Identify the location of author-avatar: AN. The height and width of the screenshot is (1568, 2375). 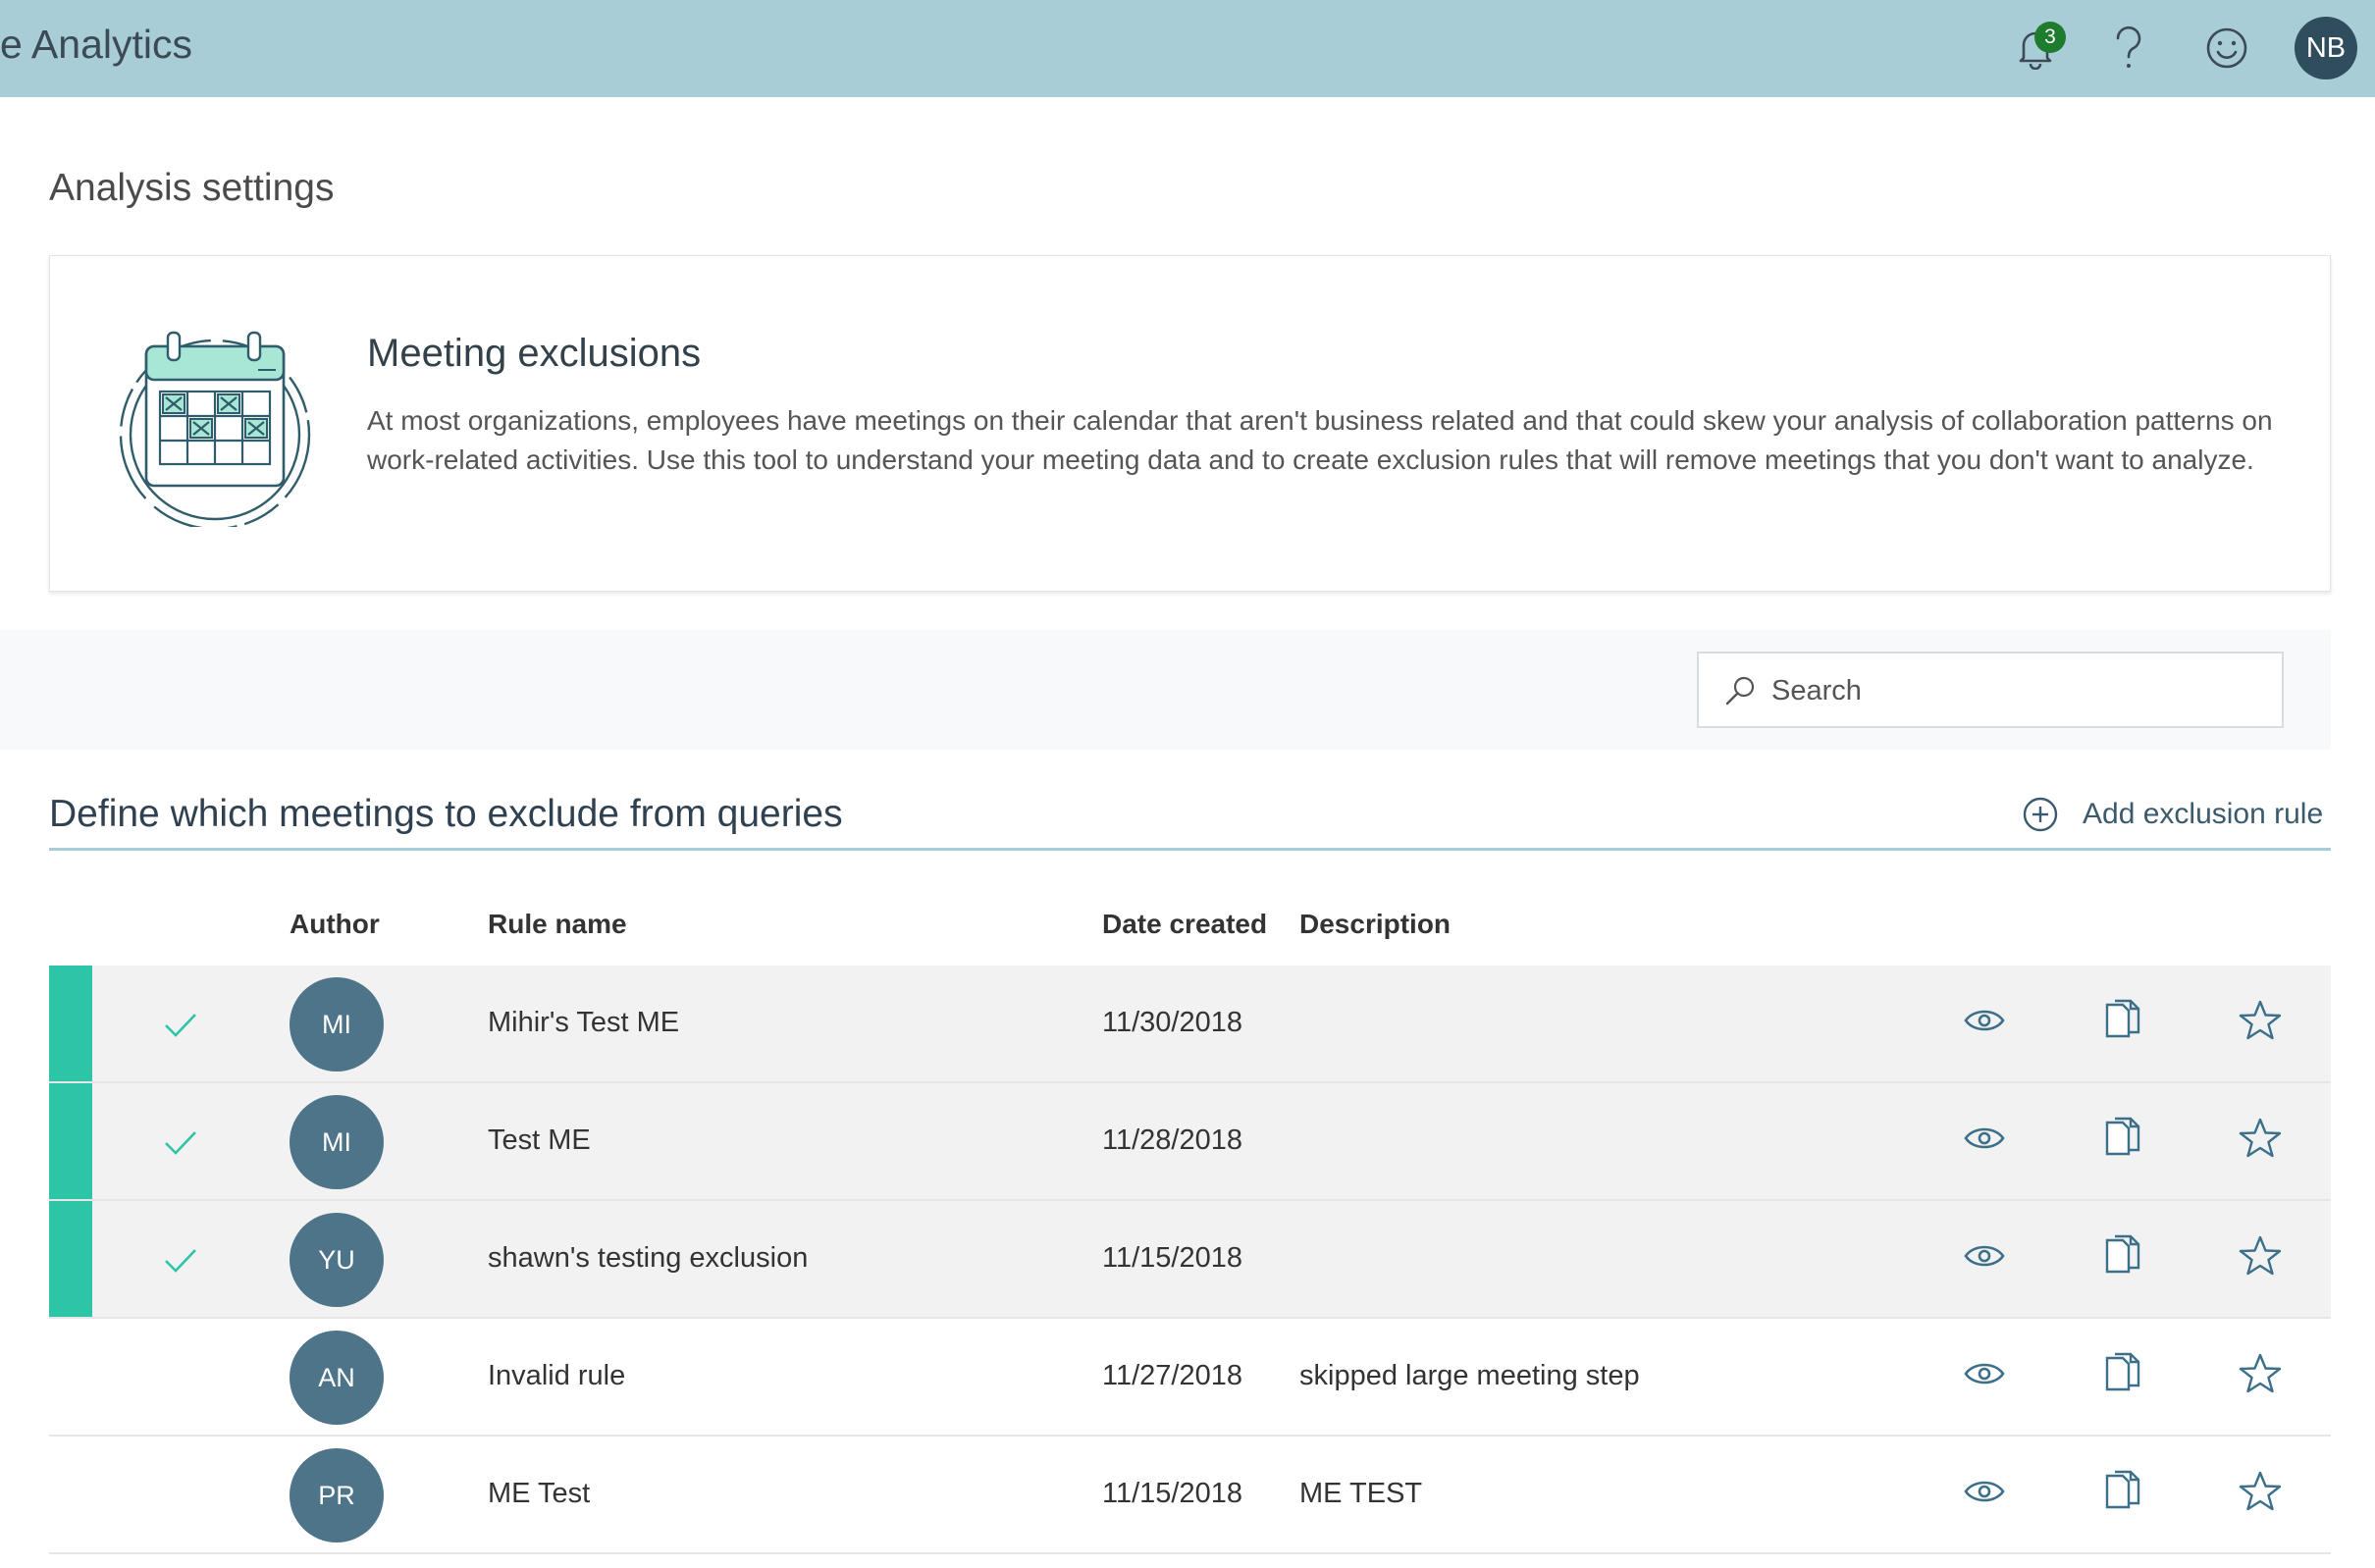
(337, 1378).